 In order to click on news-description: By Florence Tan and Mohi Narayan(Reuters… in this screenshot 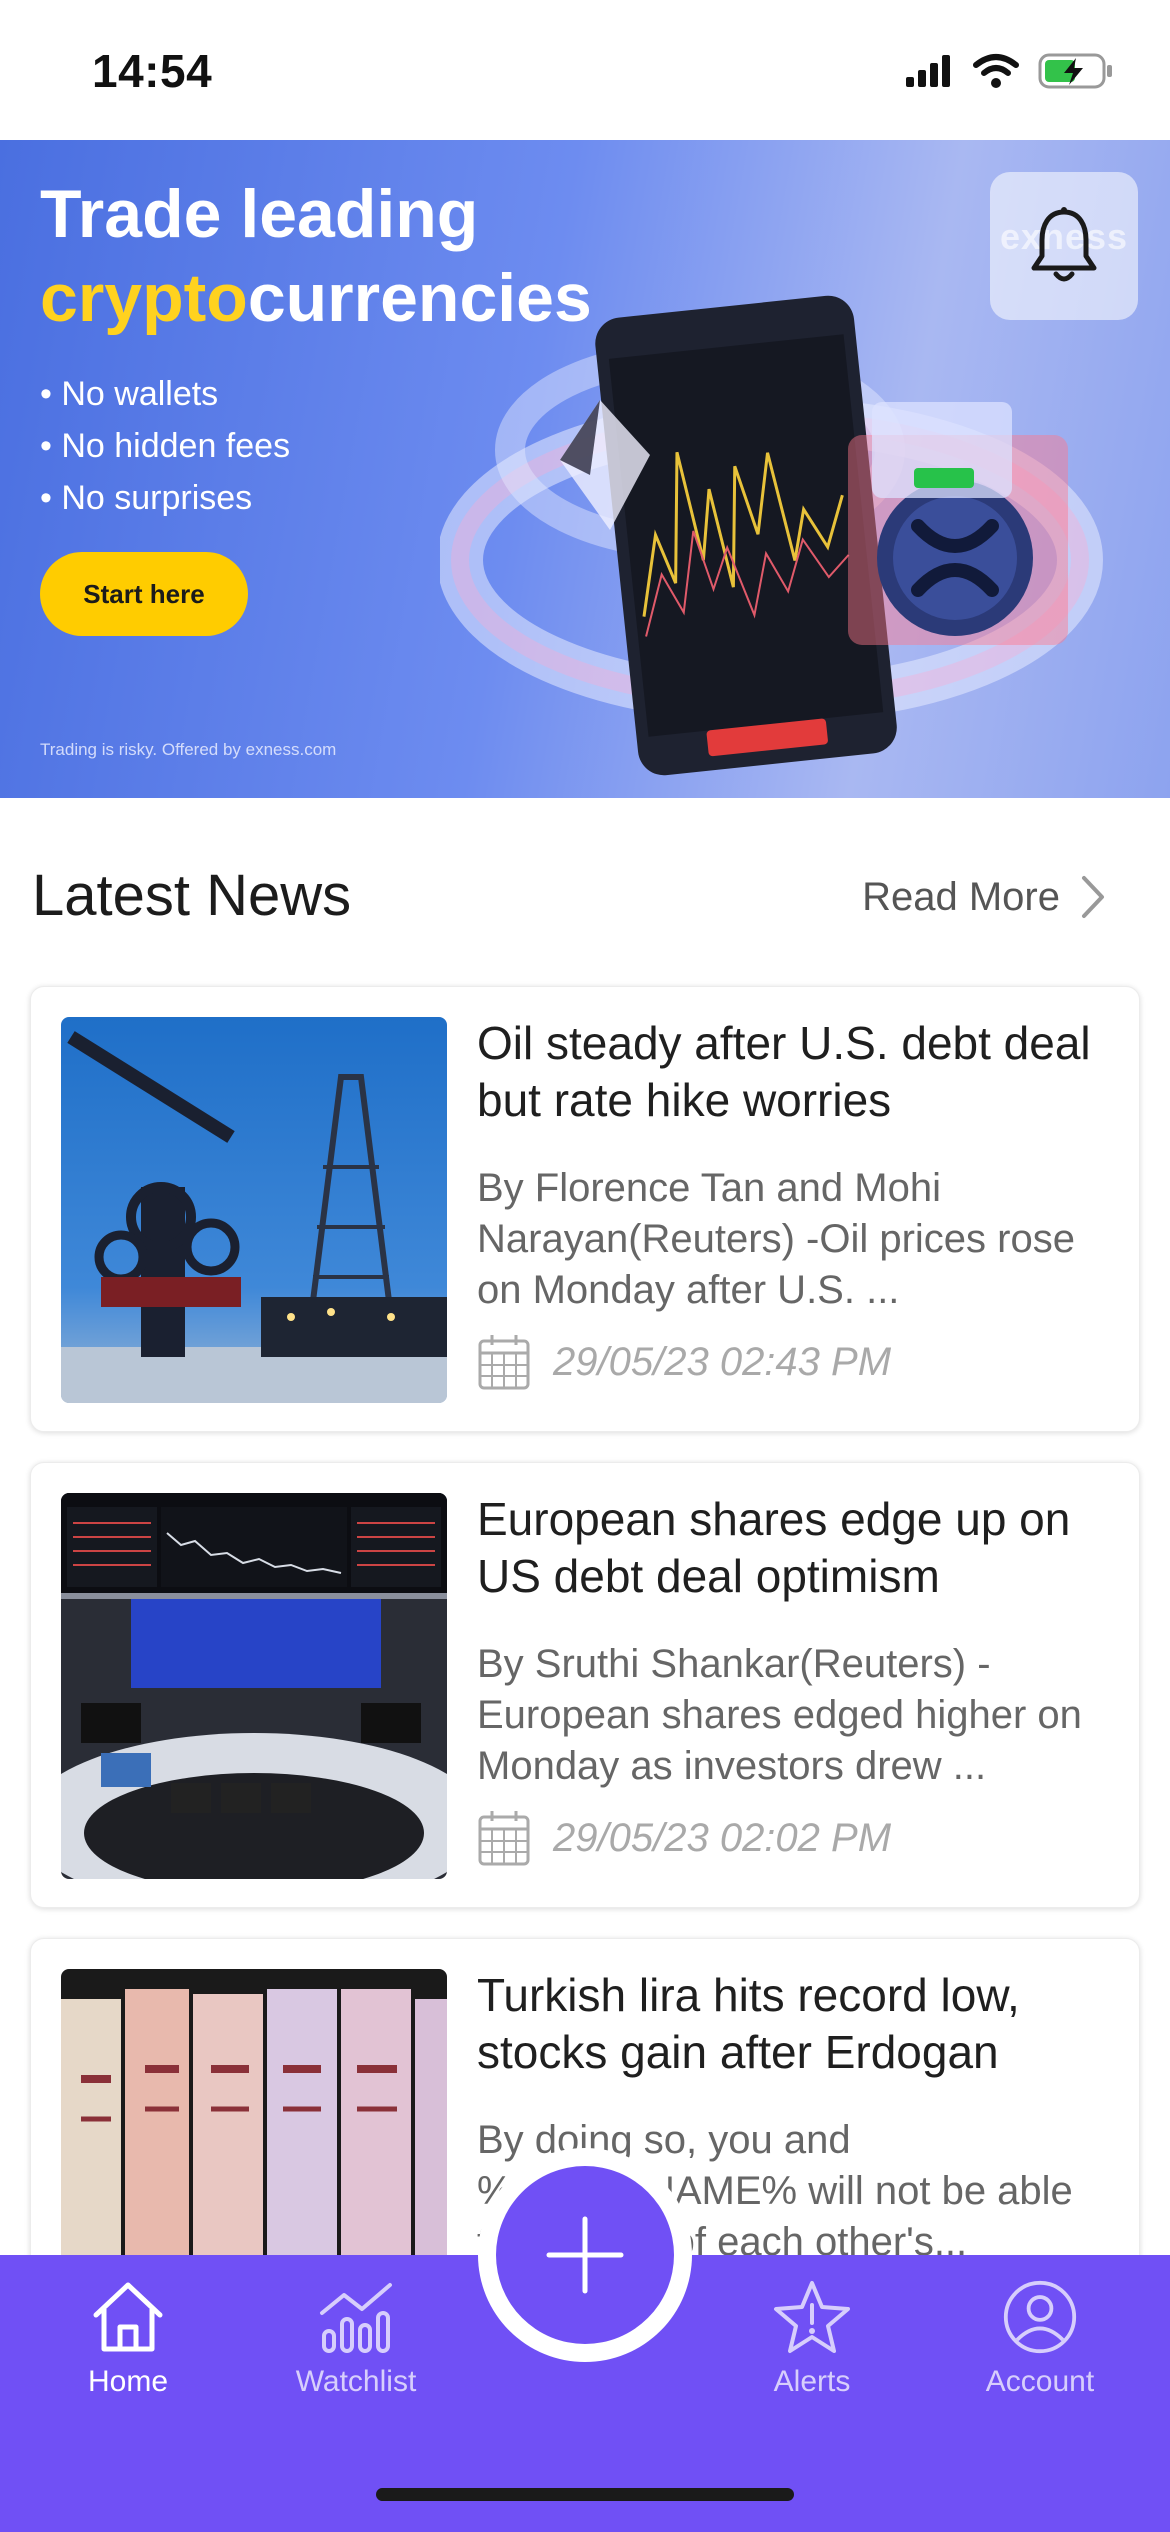, I will do `click(776, 1239)`.